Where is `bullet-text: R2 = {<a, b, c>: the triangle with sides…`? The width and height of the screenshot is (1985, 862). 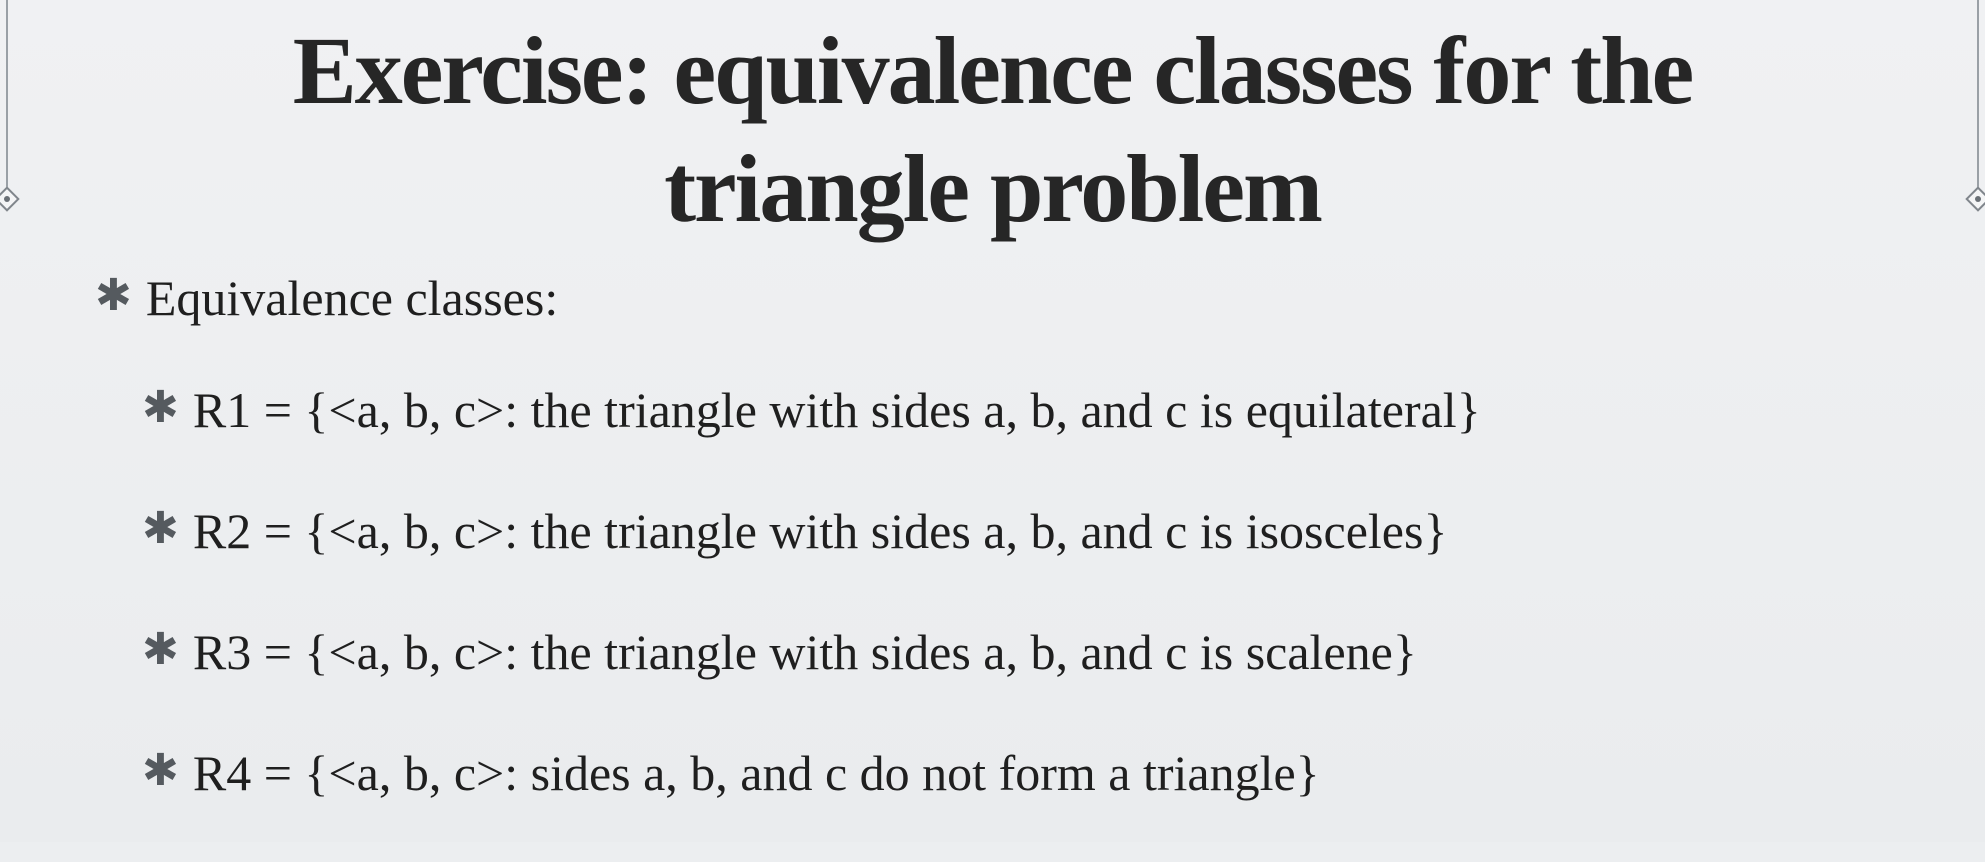 bullet-text: R2 = {<a, b, c>: the triangle with sides… is located at coordinates (820, 531).